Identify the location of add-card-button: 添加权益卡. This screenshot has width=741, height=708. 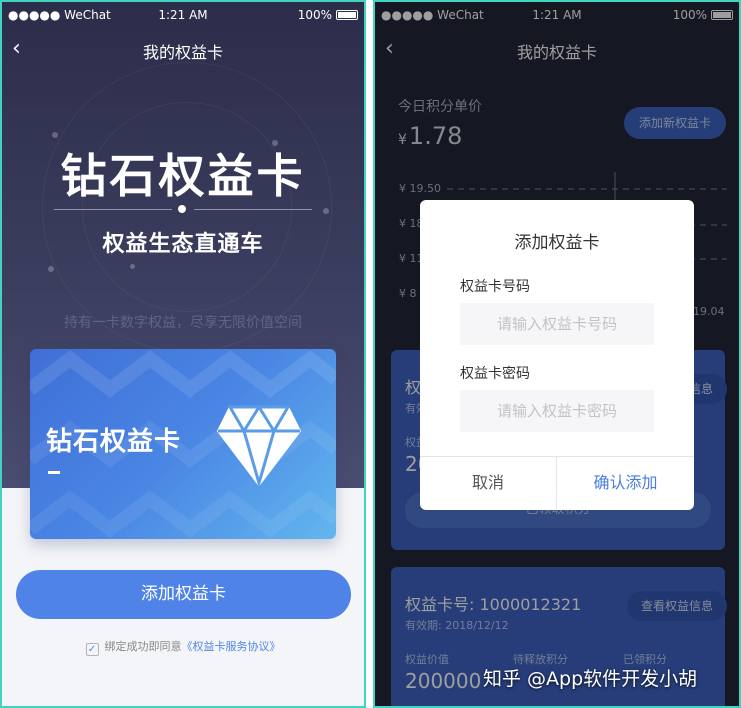
(183, 594).